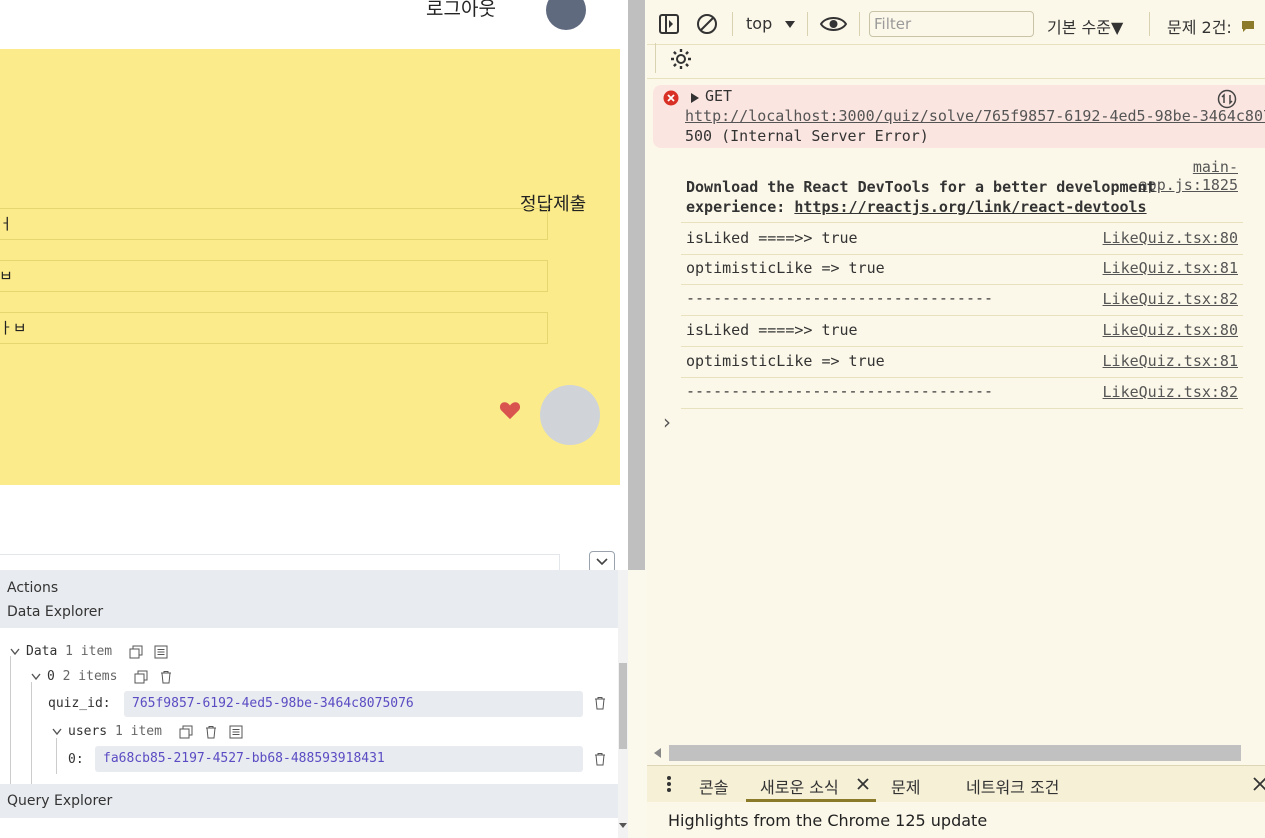  What do you see at coordinates (623, 826) in the screenshot?
I see `scroll-down-arrow-icon` at bounding box center [623, 826].